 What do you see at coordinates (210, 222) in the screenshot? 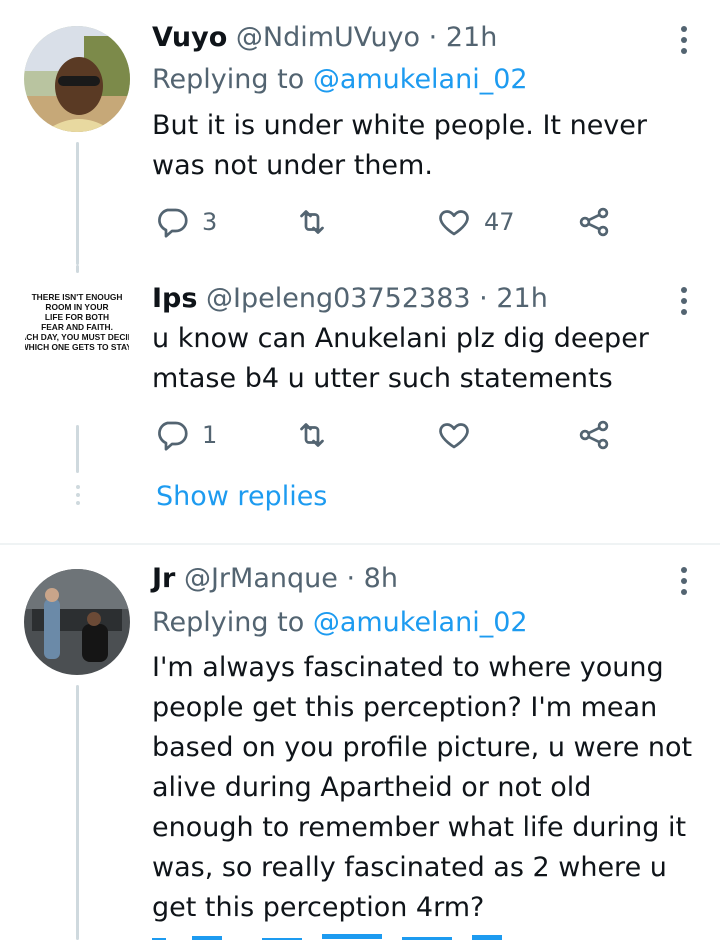
I see `reply-count: 3` at bounding box center [210, 222].